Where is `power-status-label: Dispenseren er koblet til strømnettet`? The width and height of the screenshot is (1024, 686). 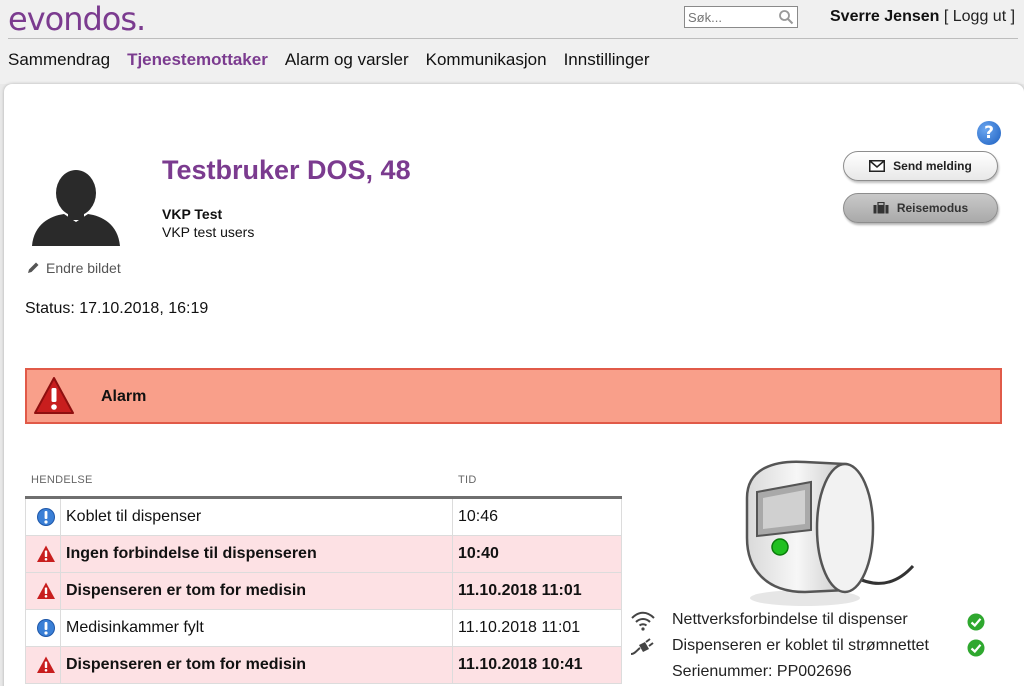 power-status-label: Dispenseren er koblet til strømnettet is located at coordinates (800, 645).